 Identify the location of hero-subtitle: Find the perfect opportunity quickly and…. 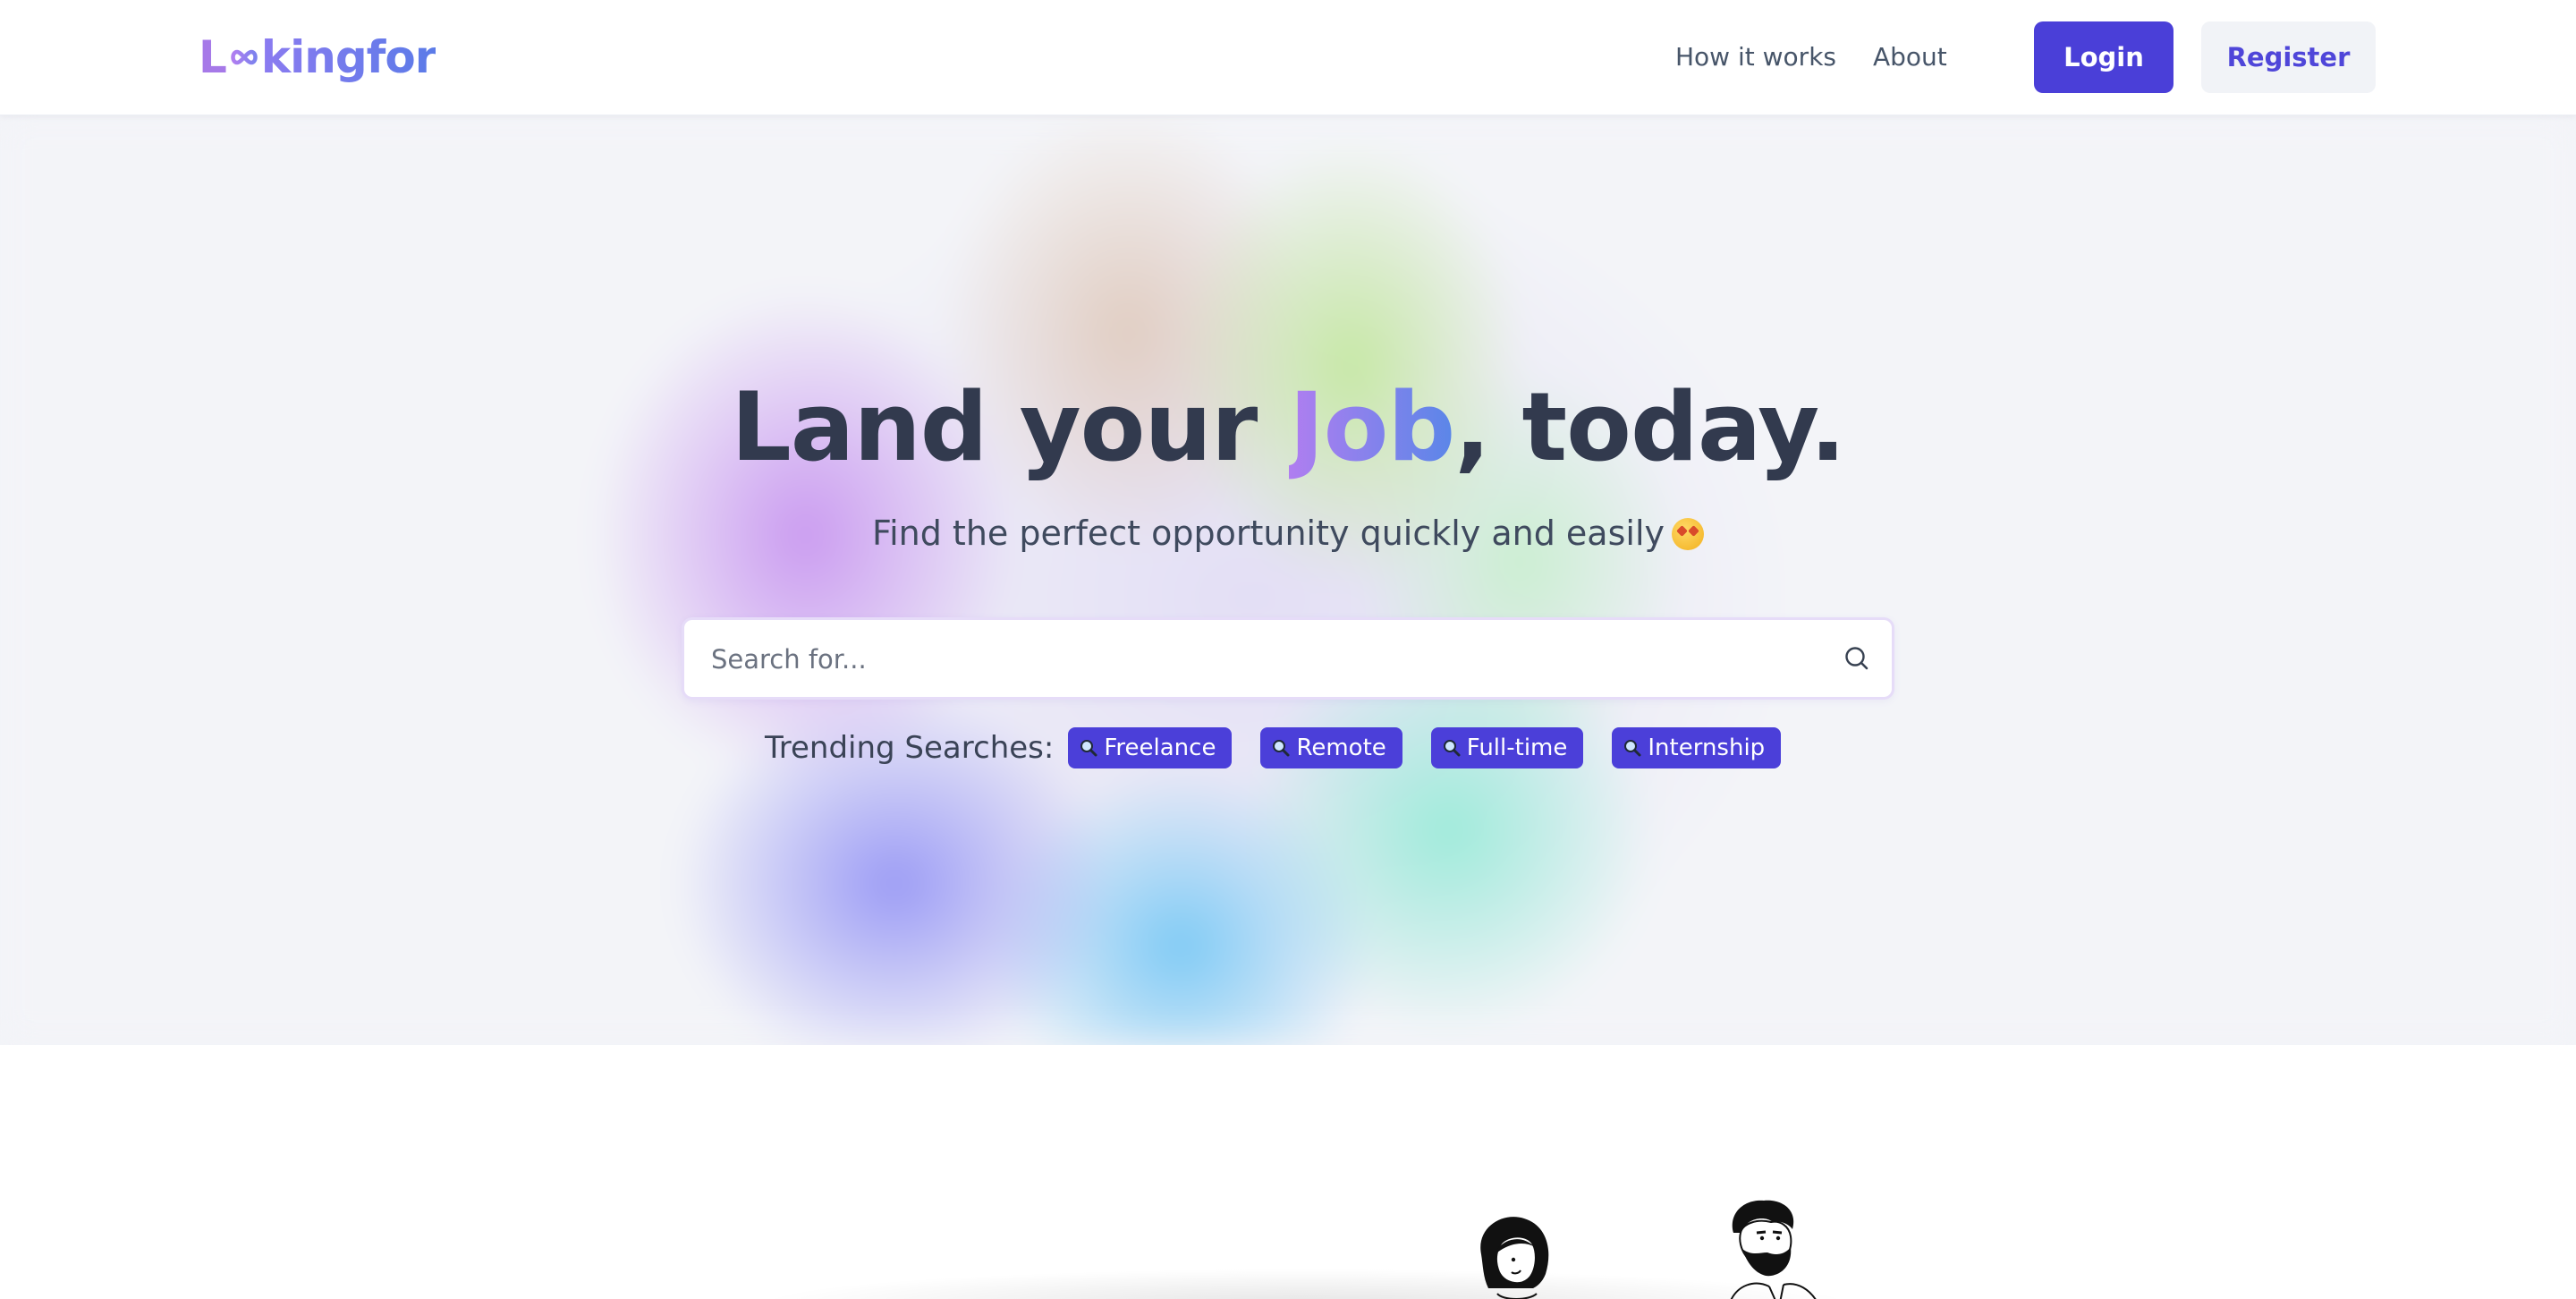
(1288, 533).